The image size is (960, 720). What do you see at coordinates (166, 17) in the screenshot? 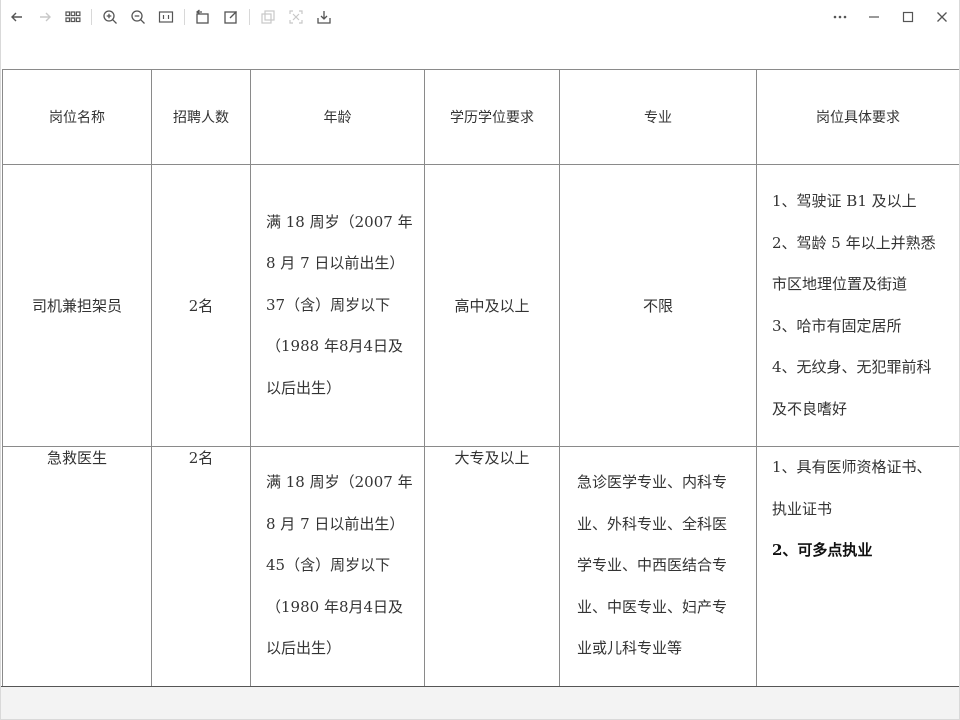
I see `actual-size-icon` at bounding box center [166, 17].